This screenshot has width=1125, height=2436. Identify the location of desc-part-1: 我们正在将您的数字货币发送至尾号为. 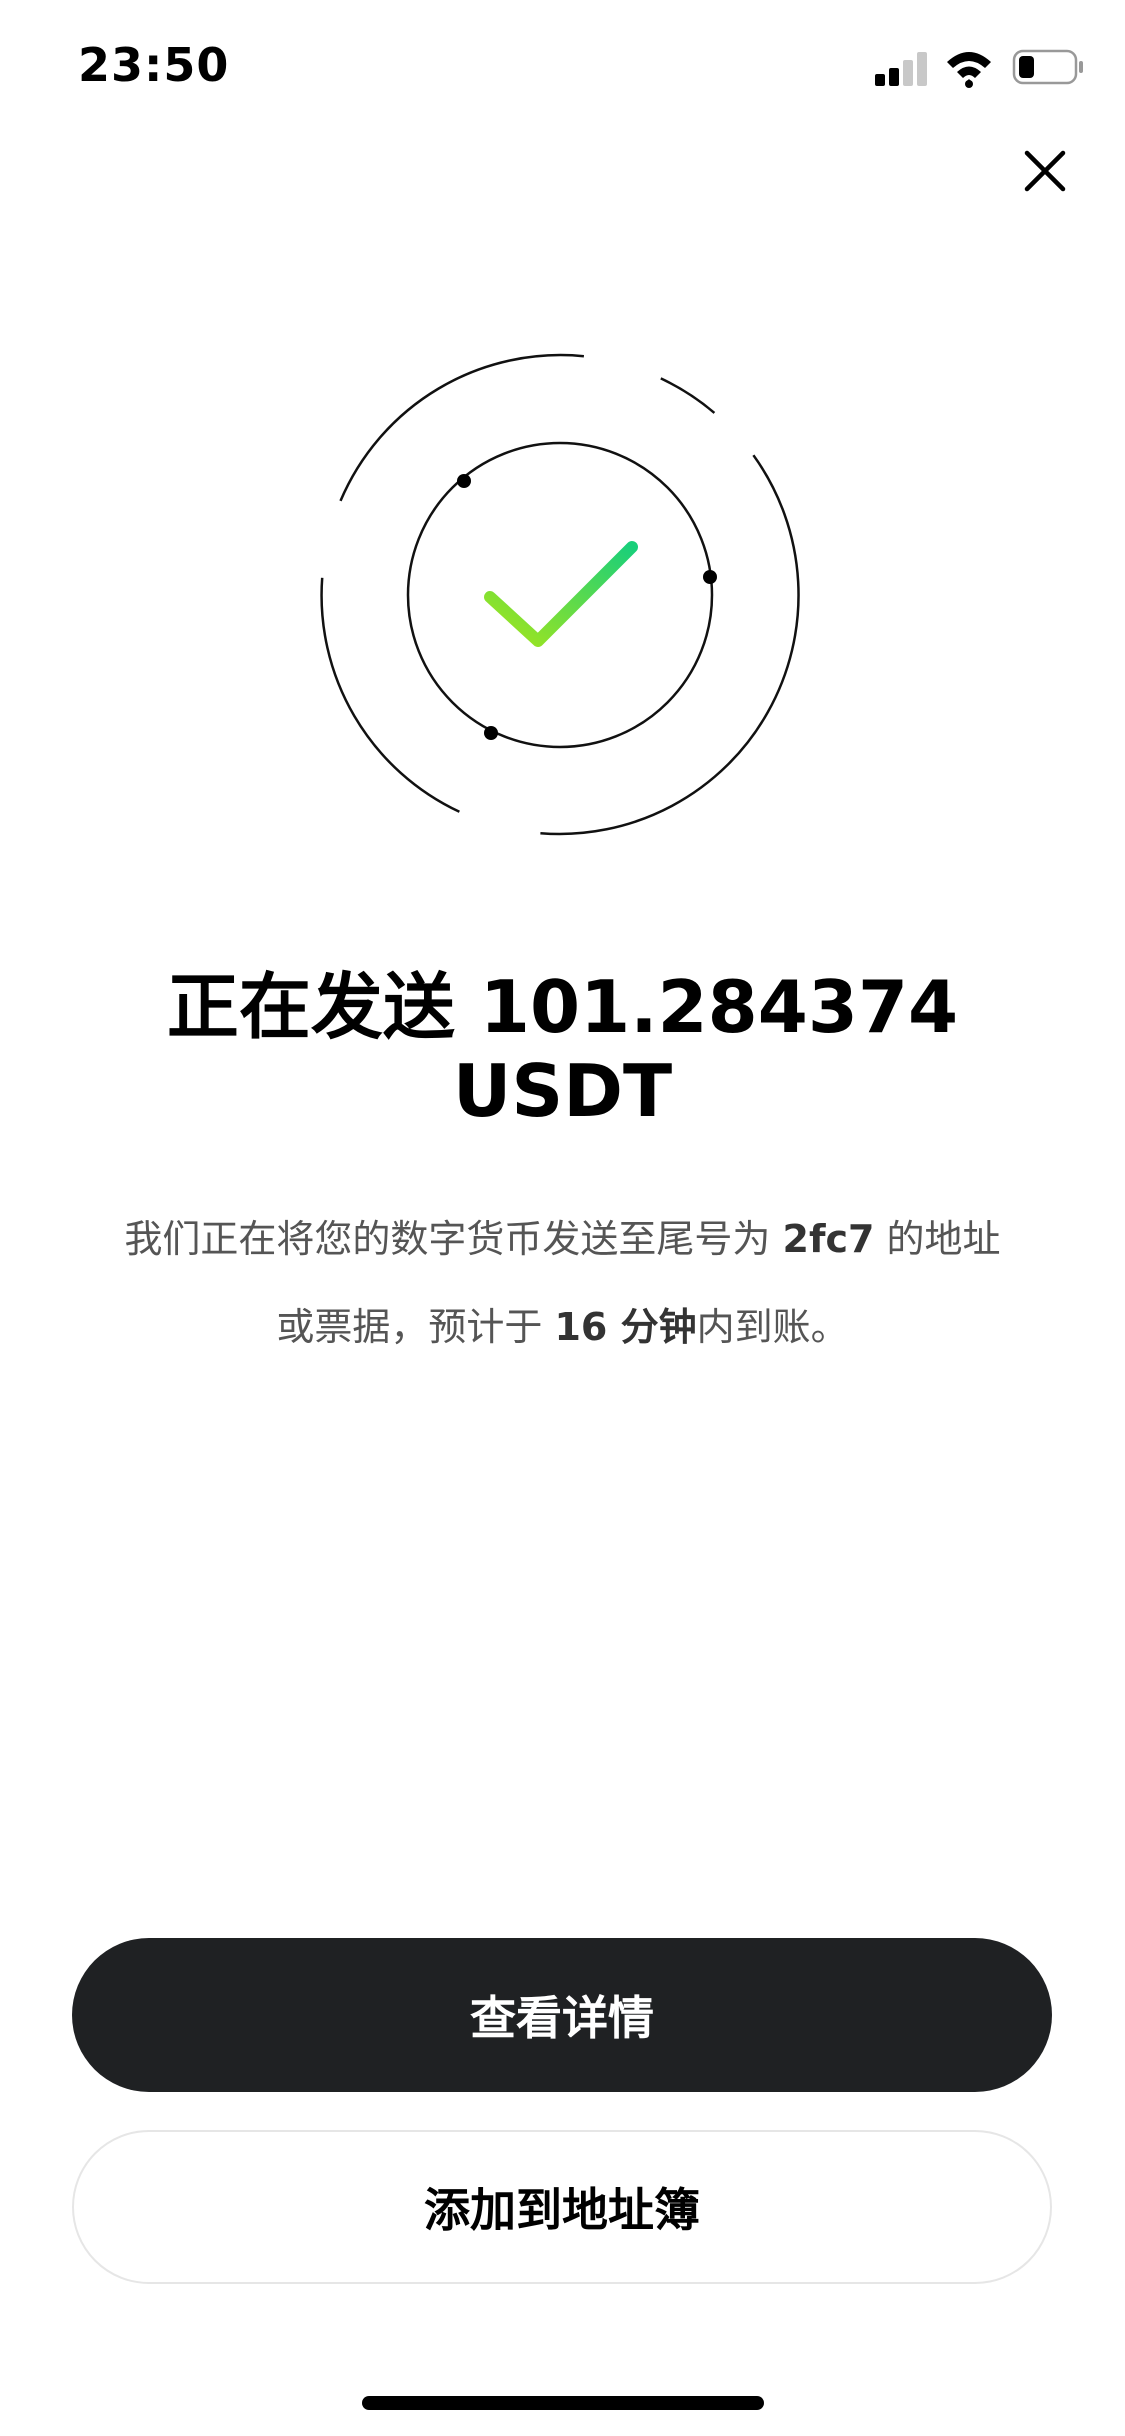
(453, 1239).